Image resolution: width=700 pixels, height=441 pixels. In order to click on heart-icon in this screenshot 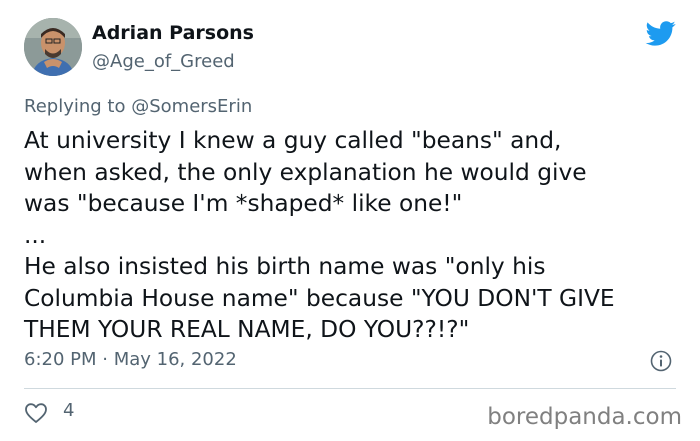, I will do `click(36, 413)`.